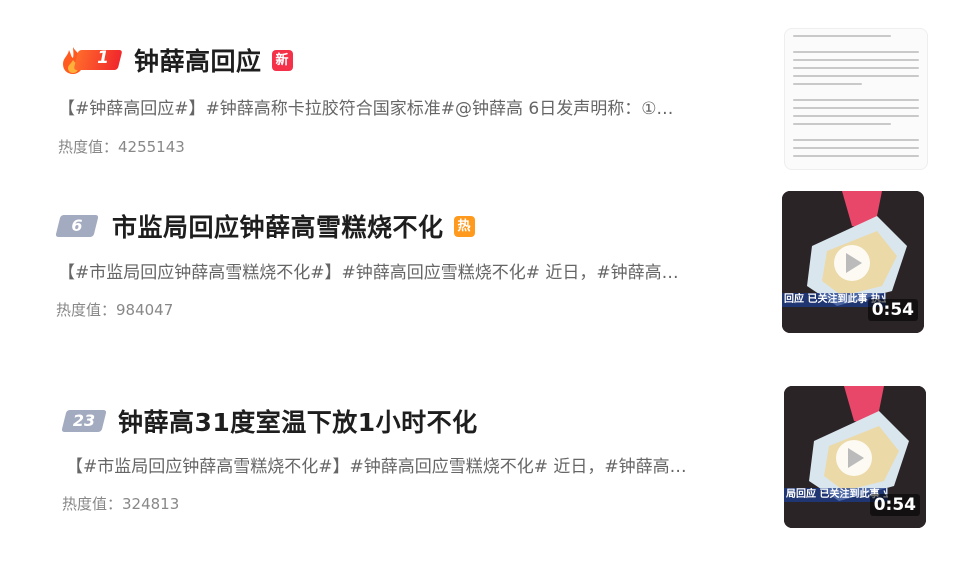 The height and width of the screenshot is (565, 960). I want to click on fire-rank-badge: 1, so click(90, 60).